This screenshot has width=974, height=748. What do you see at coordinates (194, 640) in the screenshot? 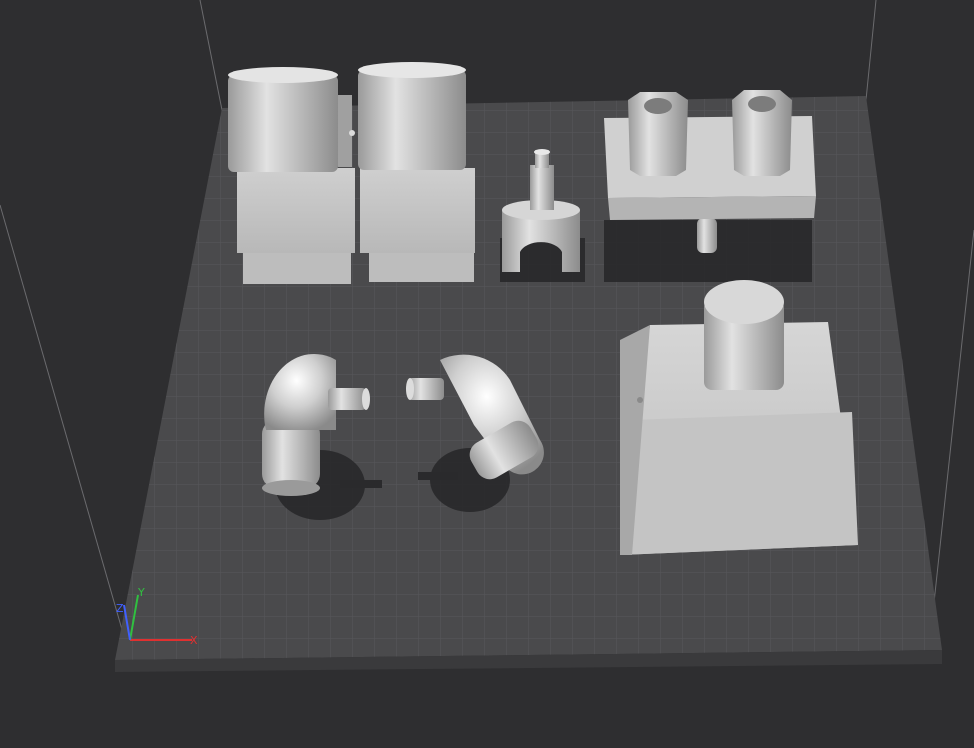
I see `axis-x-label: X` at bounding box center [194, 640].